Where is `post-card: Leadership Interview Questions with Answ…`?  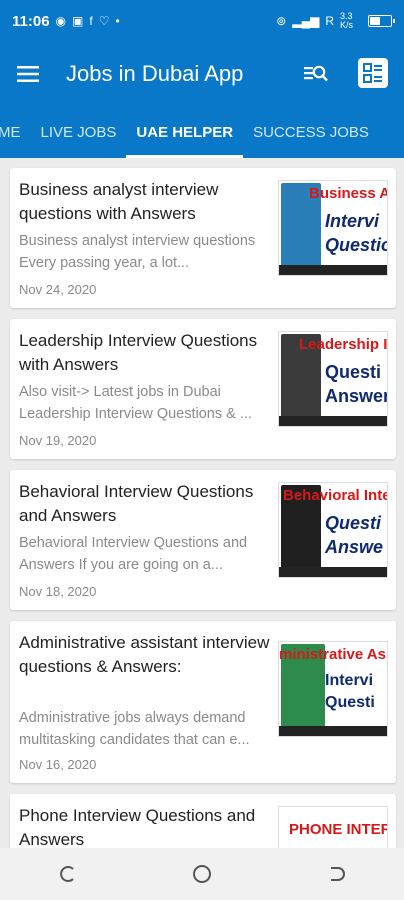 post-card: Leadership Interview Questions with Answ… is located at coordinates (203, 389).